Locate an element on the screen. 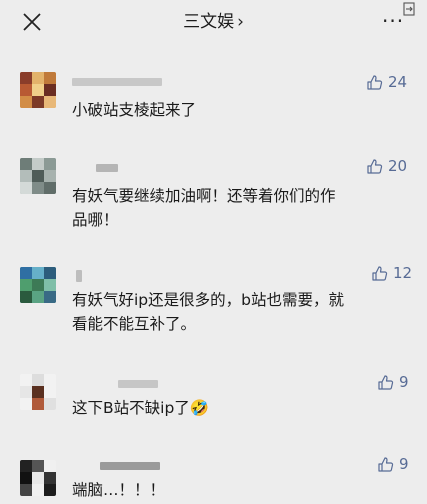 The height and width of the screenshot is (504, 427). comment-text: 这下B站不缺ip了🤣 is located at coordinates (140, 408).